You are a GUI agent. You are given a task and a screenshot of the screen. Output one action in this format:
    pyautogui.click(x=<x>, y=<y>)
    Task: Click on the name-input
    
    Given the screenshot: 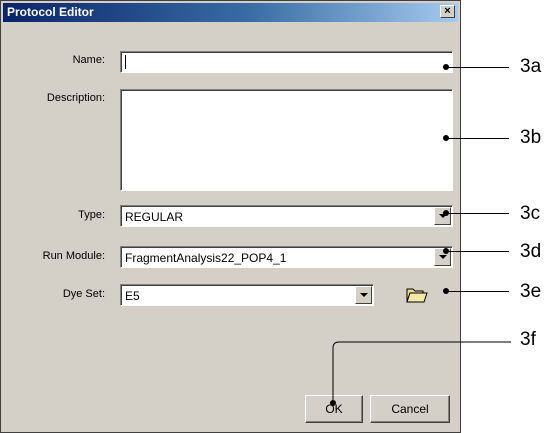 What is the action you would take?
    pyautogui.click(x=286, y=62)
    